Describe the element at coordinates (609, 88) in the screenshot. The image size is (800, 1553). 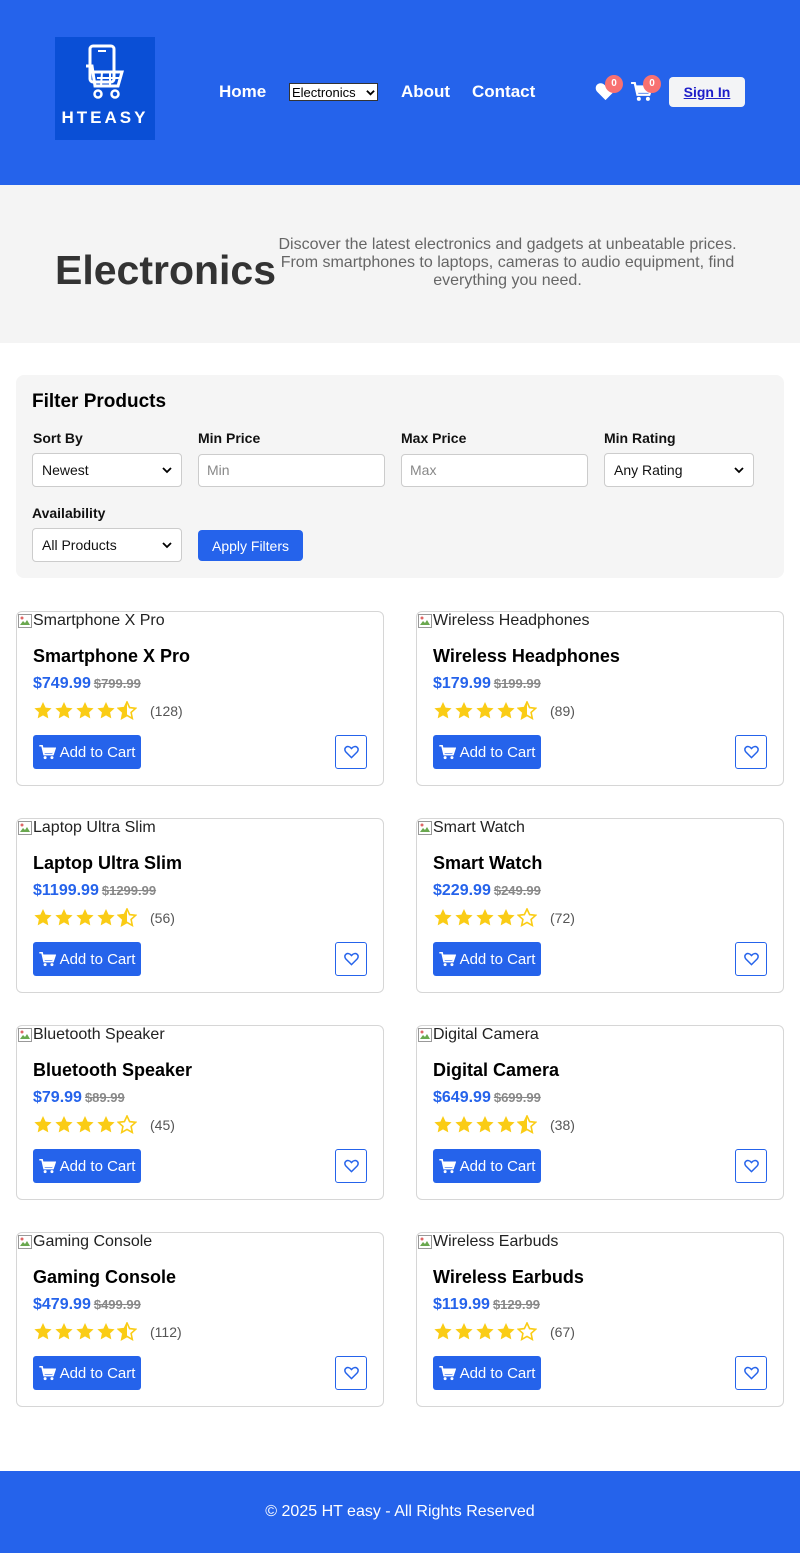
I see `wishlist-button: 0` at that location.